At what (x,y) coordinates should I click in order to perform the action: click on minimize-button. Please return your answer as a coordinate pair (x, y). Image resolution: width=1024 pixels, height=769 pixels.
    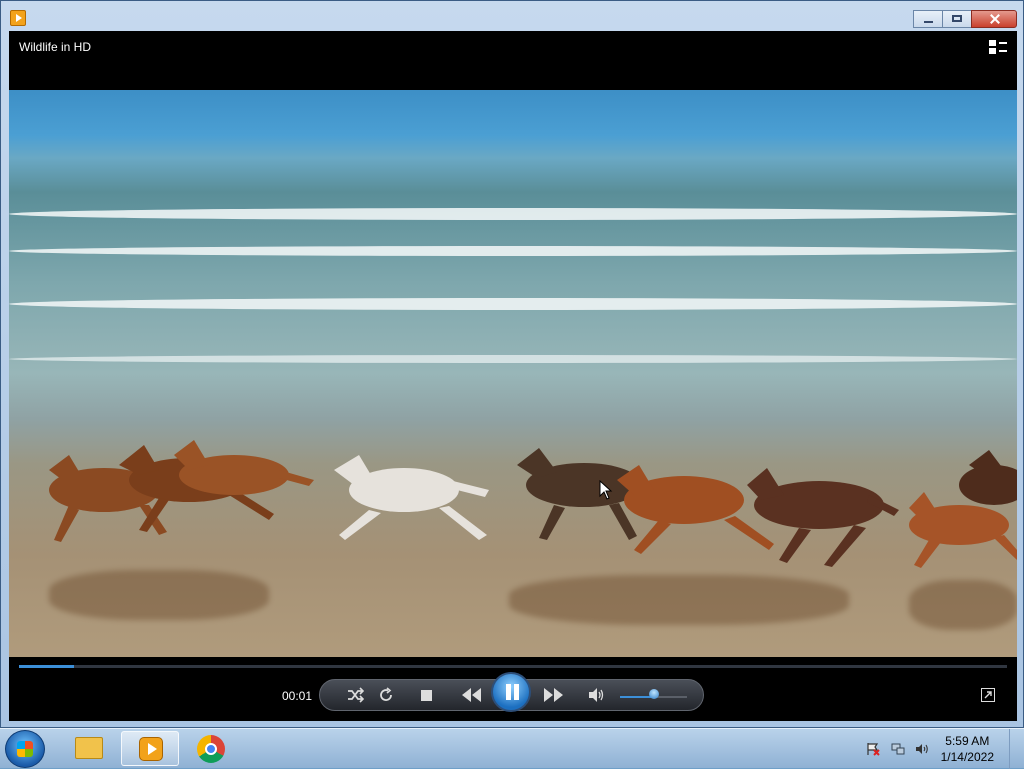
    Looking at the image, I should click on (928, 19).